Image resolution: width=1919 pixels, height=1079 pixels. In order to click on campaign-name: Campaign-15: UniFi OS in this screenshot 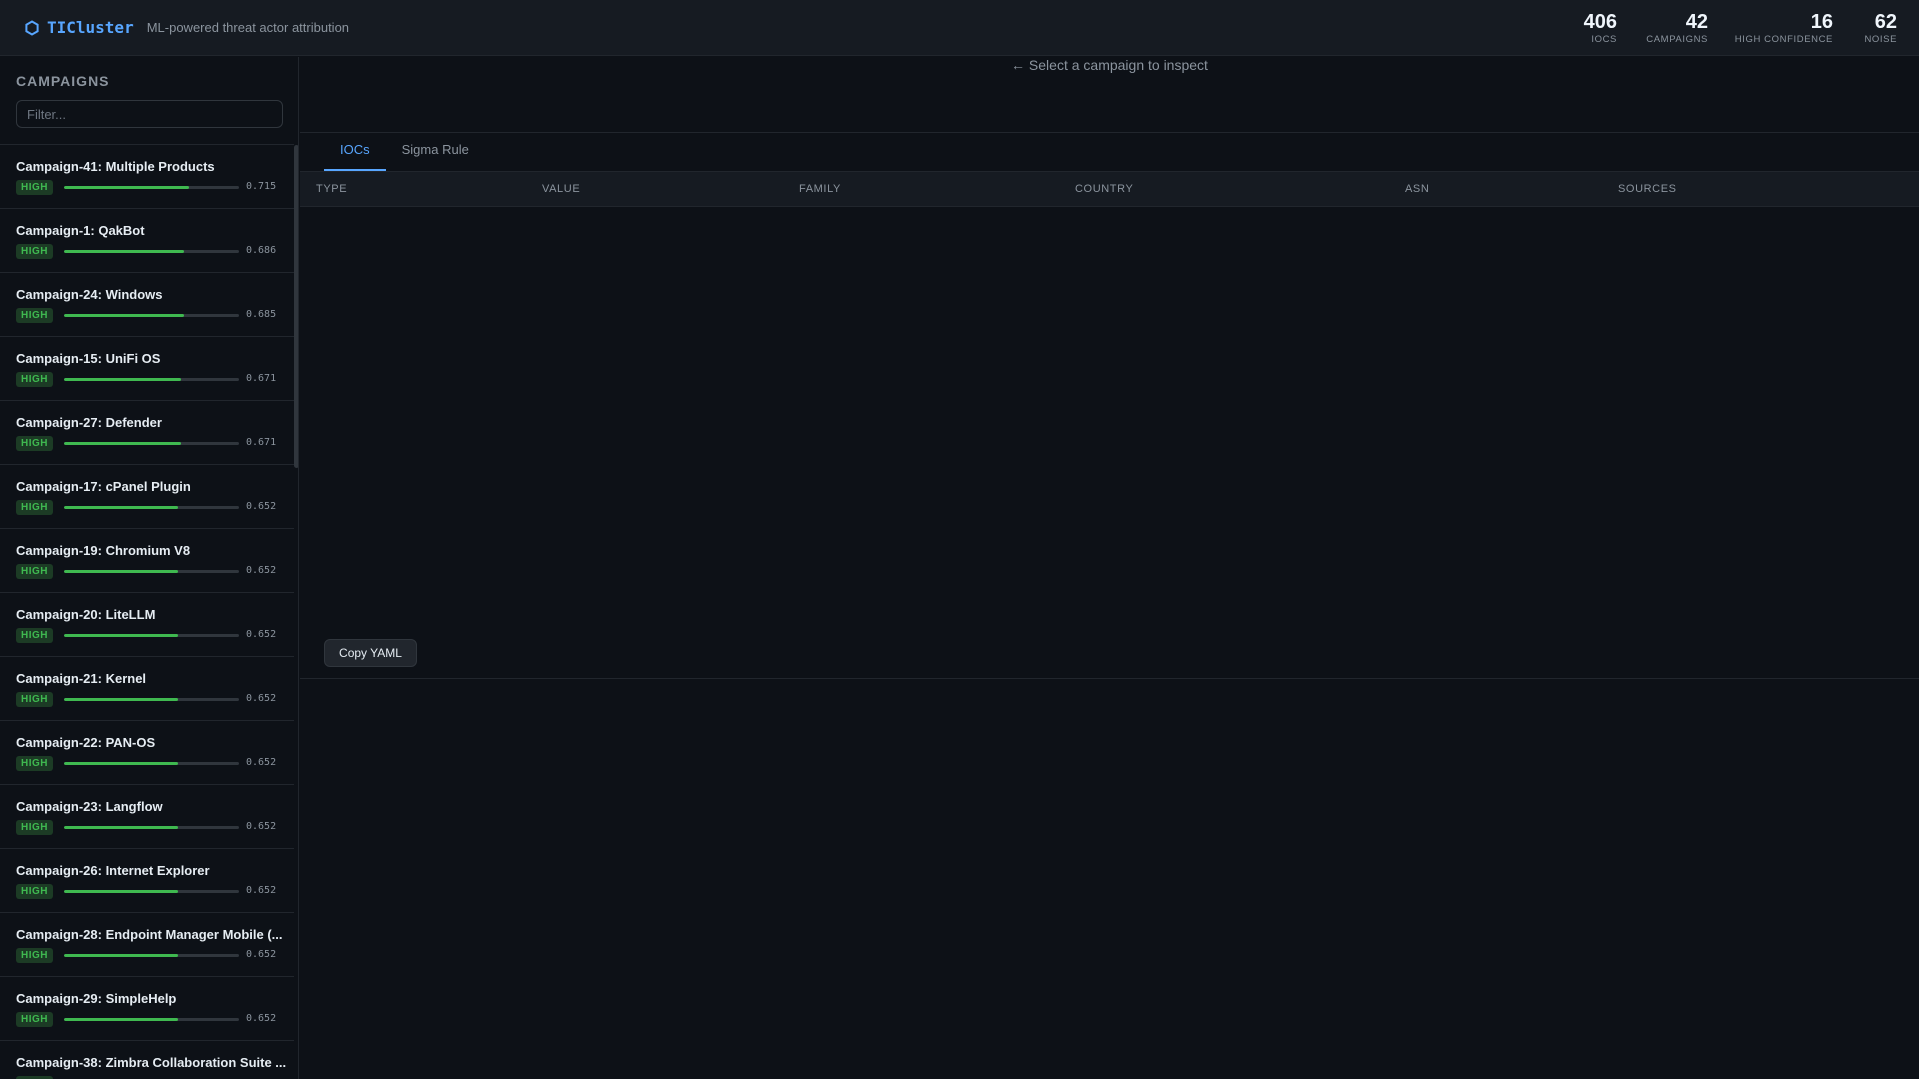, I will do `click(88, 358)`.